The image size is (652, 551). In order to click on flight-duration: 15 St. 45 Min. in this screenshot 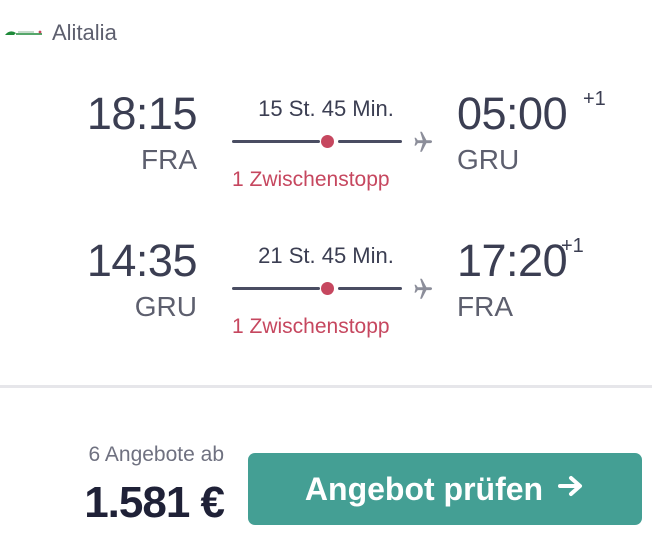, I will do `click(326, 108)`.